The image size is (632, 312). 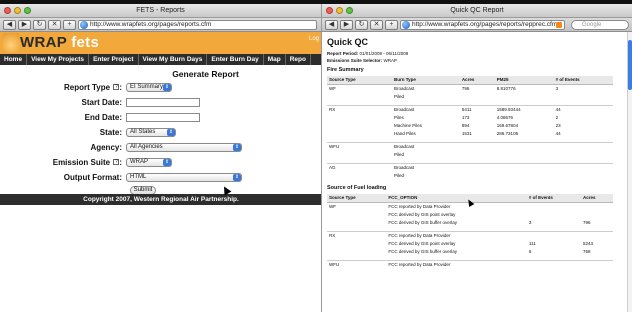 I want to click on emission-suite-label: Emissions Suite Selector:, so click(x=355, y=60).